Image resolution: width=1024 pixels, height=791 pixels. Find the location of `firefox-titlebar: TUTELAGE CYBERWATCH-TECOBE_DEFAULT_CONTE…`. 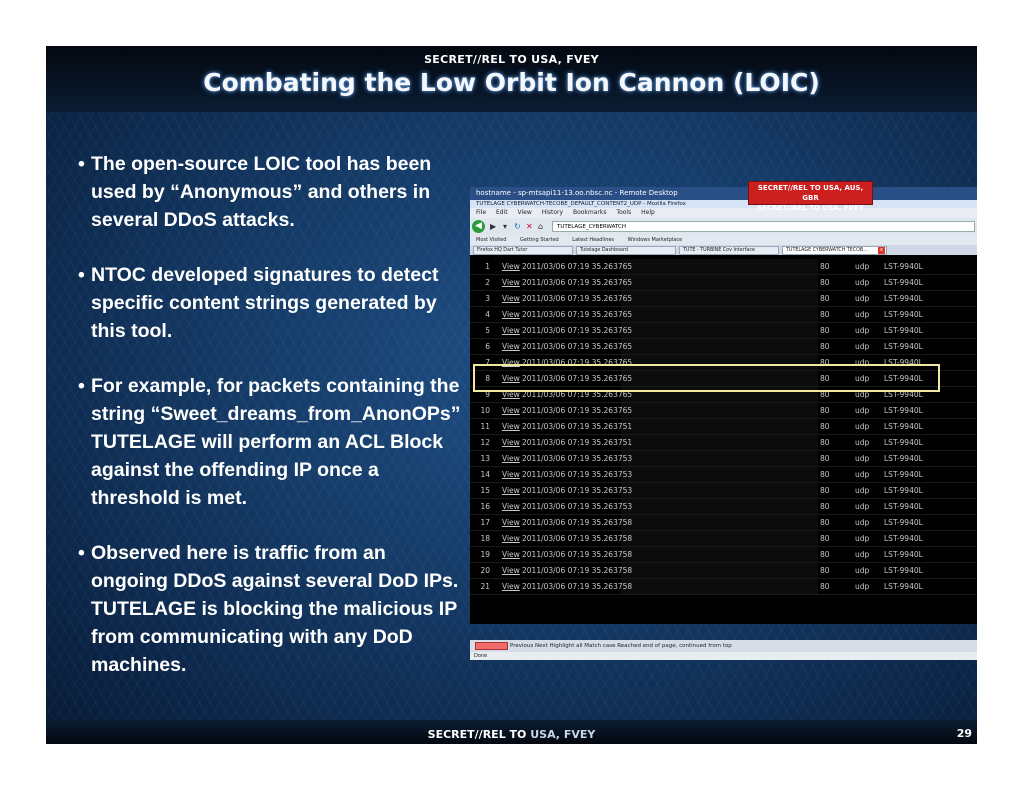

firefox-titlebar: TUTELAGE CYBERWATCH-TECOBE_DEFAULT_CONTE… is located at coordinates (723, 204).